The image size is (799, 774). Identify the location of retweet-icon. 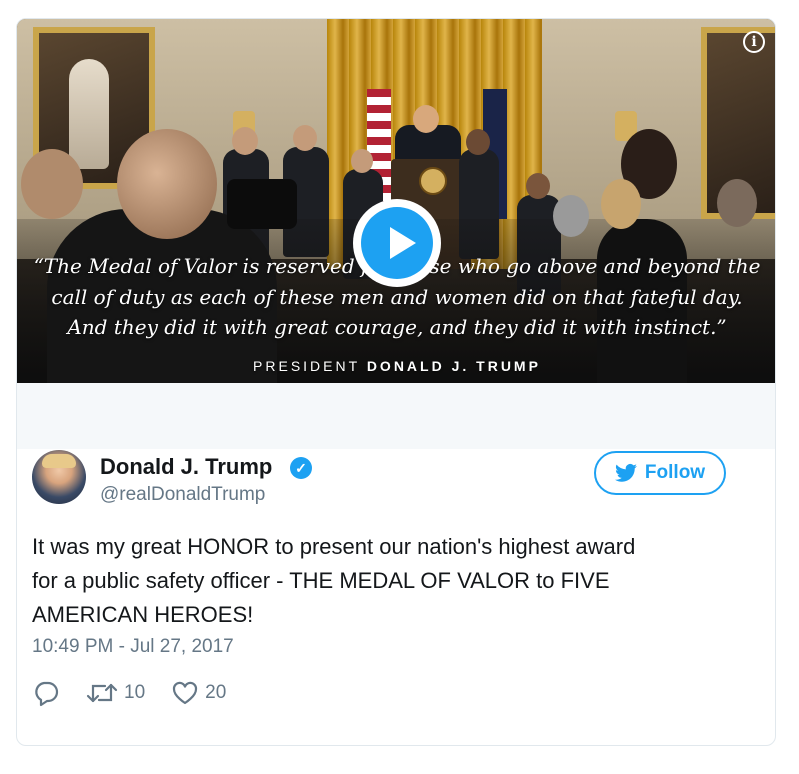
(102, 693).